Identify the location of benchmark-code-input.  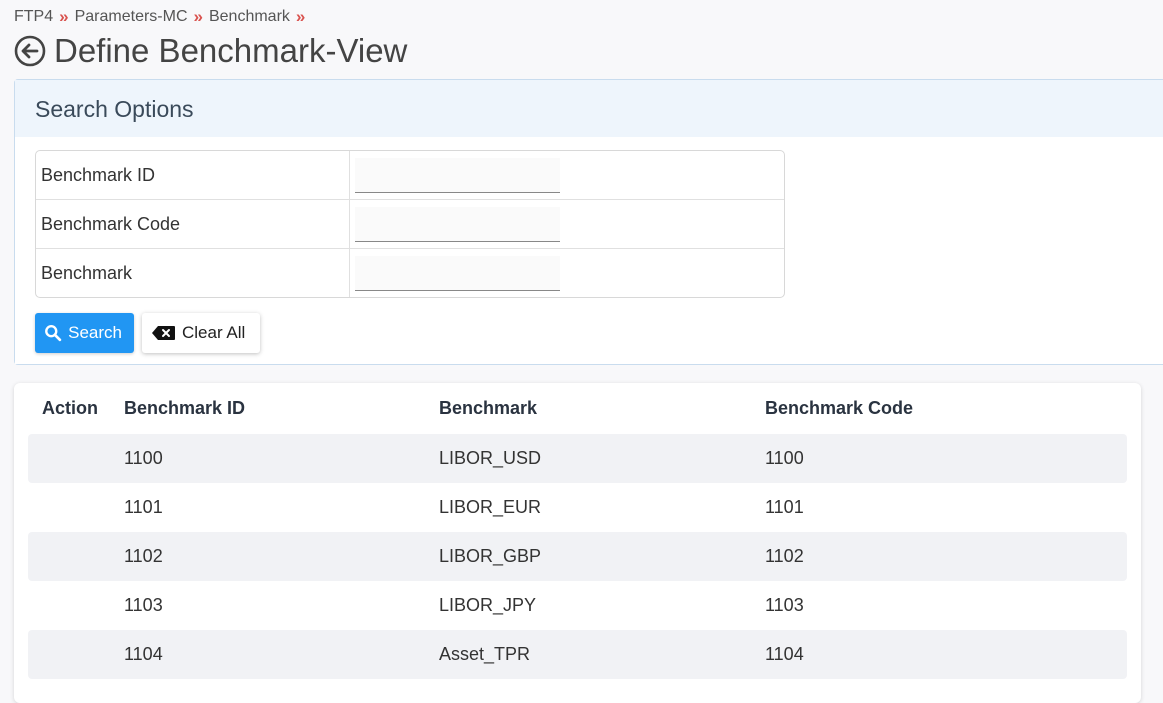
(457, 224).